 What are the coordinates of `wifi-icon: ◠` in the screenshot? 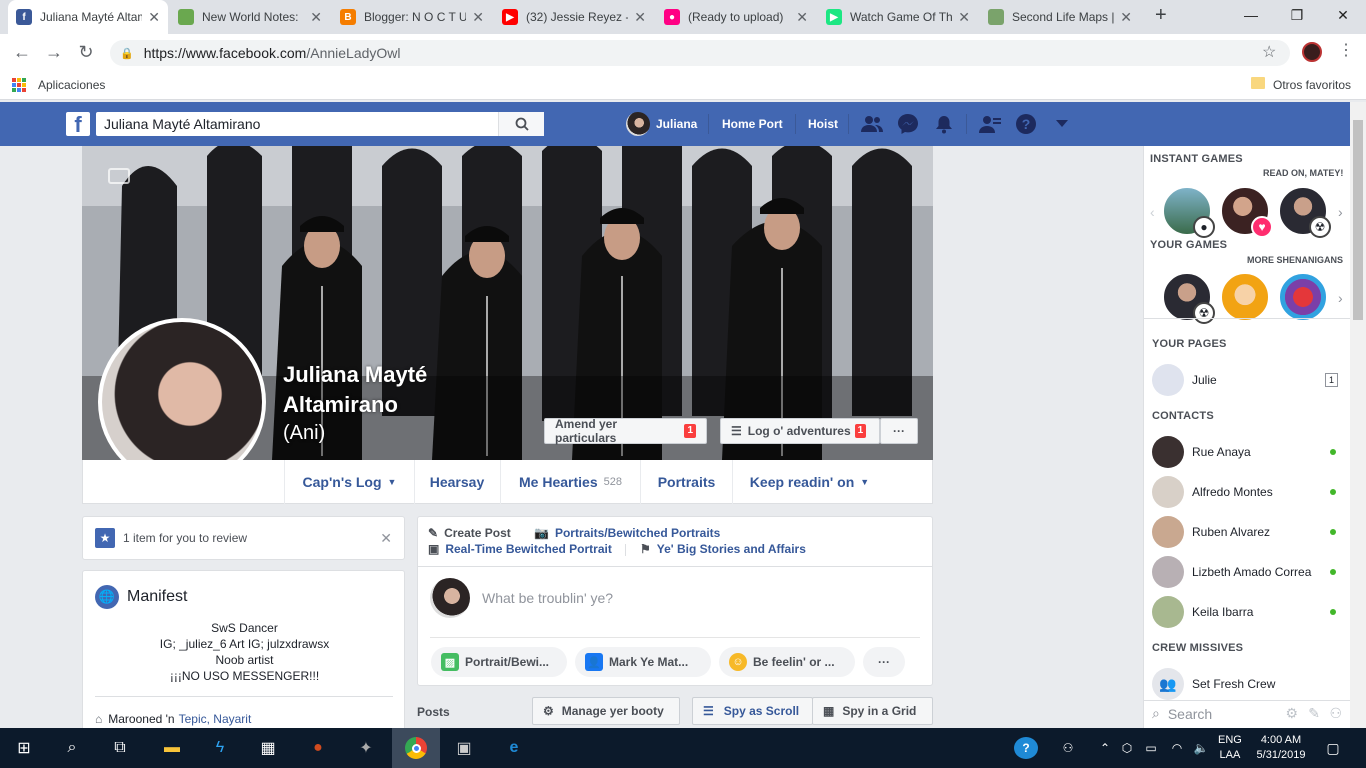 It's located at (1177, 748).